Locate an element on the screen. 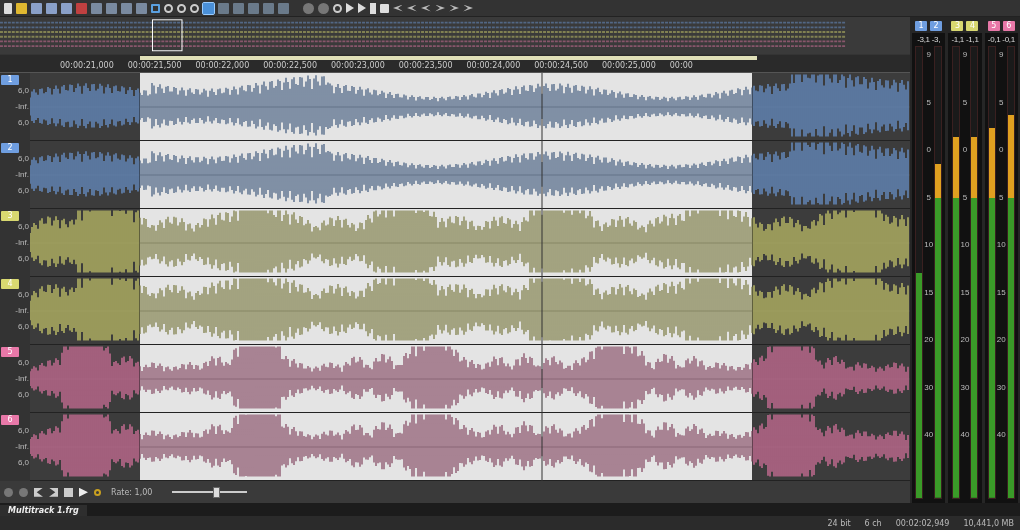 The height and width of the screenshot is (530, 1020). ruler-label: 00:00:22,000 is located at coordinates (222, 65).